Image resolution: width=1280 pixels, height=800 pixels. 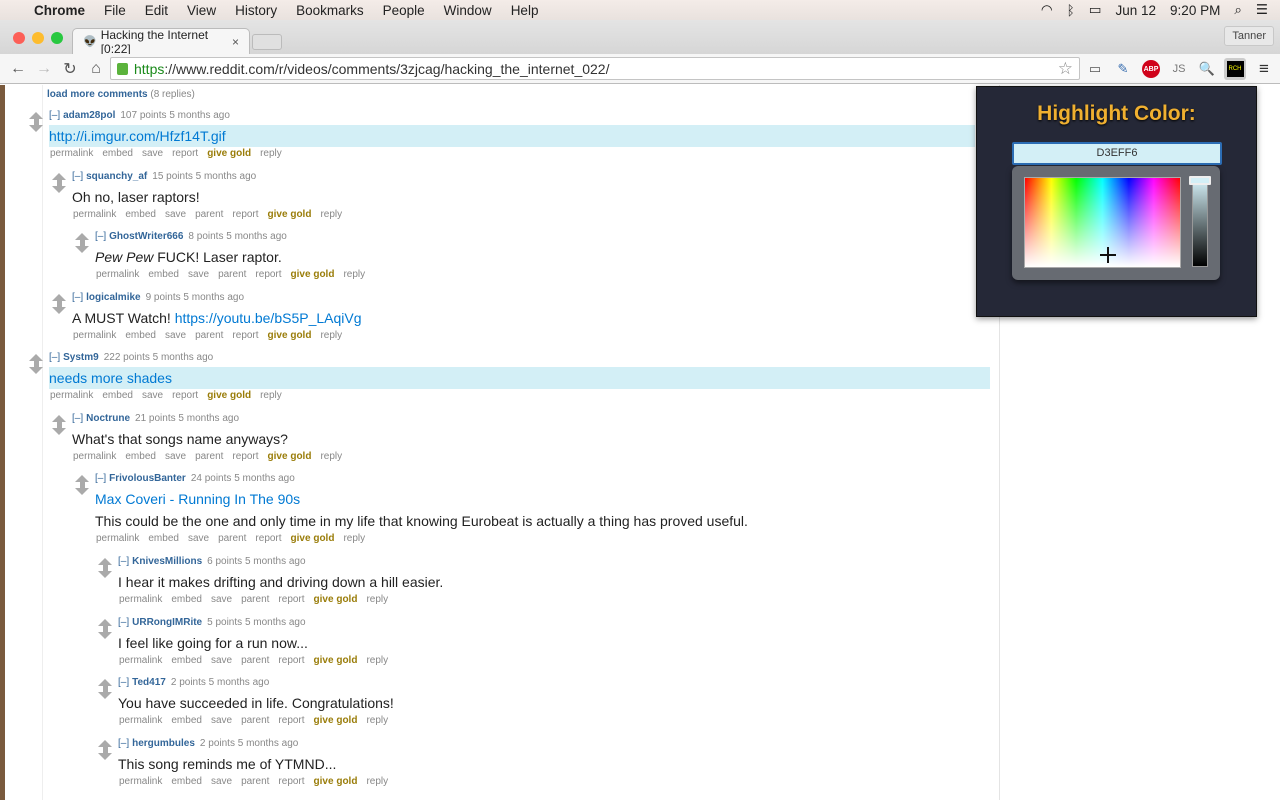 I want to click on menu-file: File, so click(x=115, y=10).